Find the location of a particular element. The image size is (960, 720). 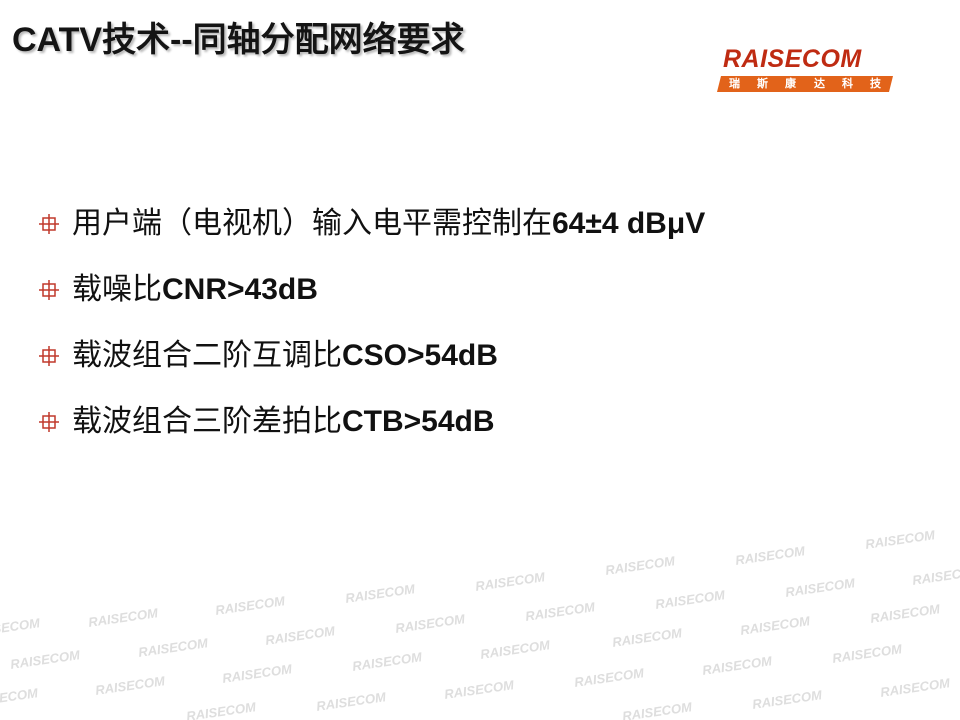

bullet-text-cn: 载波组合三阶差拍比 is located at coordinates (207, 421).